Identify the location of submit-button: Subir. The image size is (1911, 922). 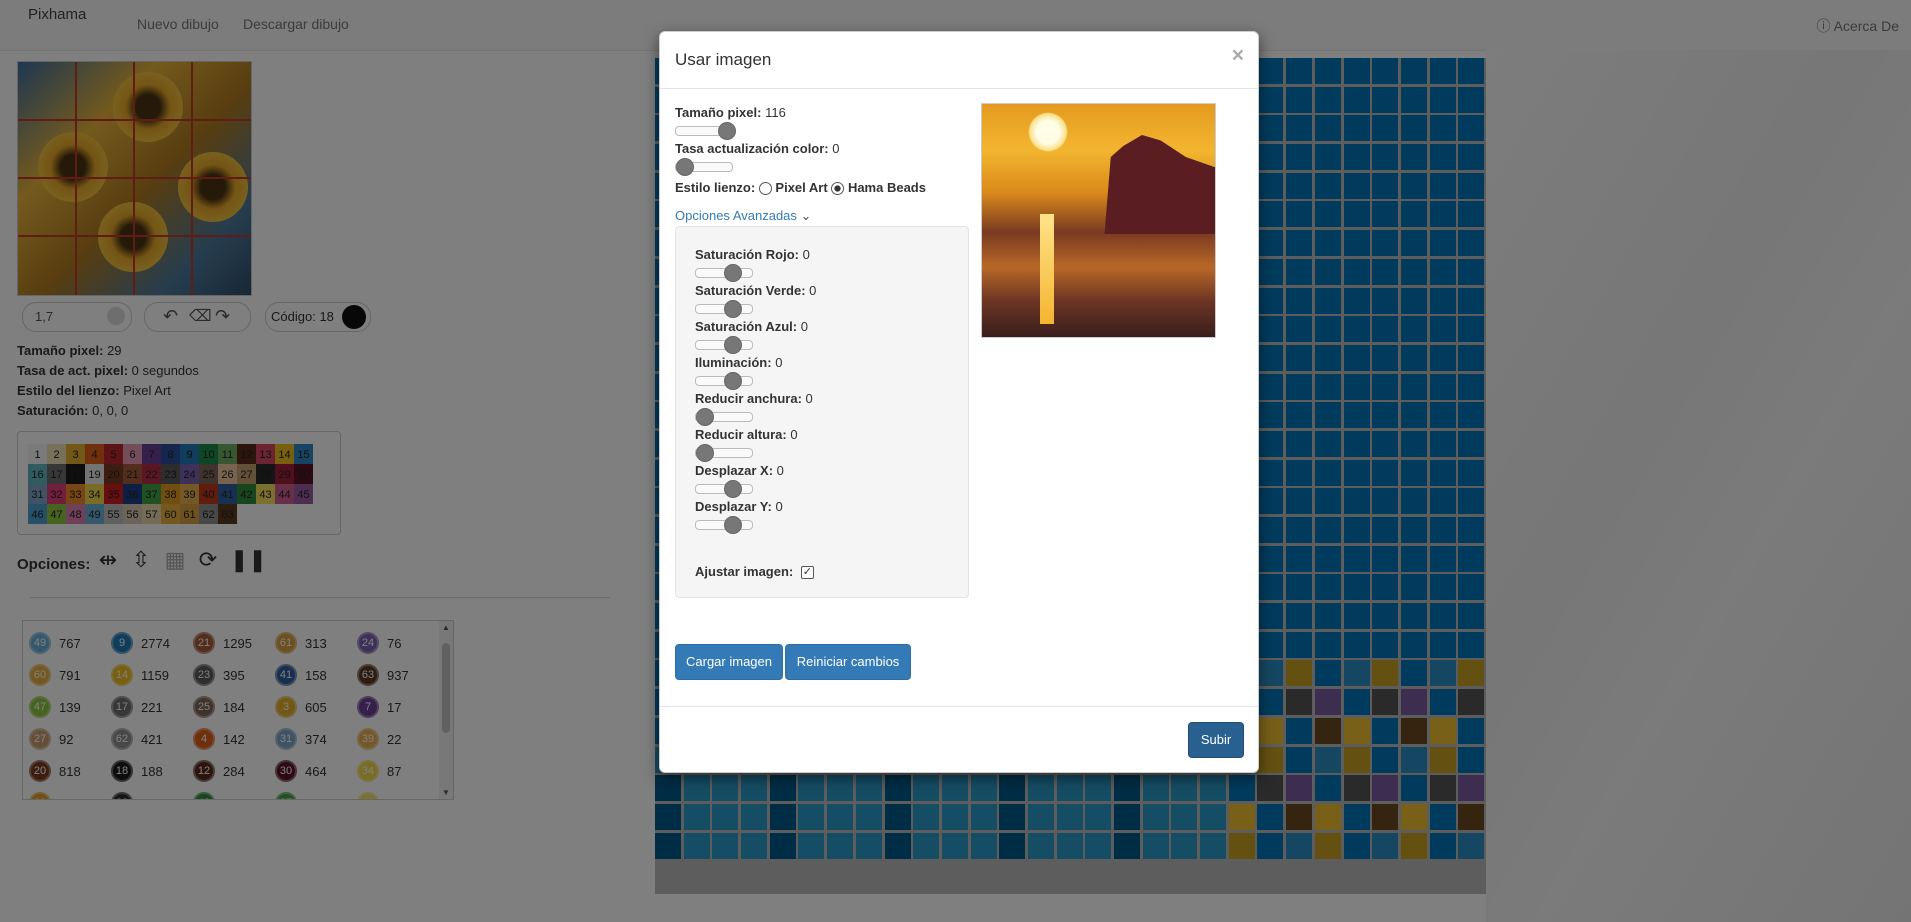
(1216, 740).